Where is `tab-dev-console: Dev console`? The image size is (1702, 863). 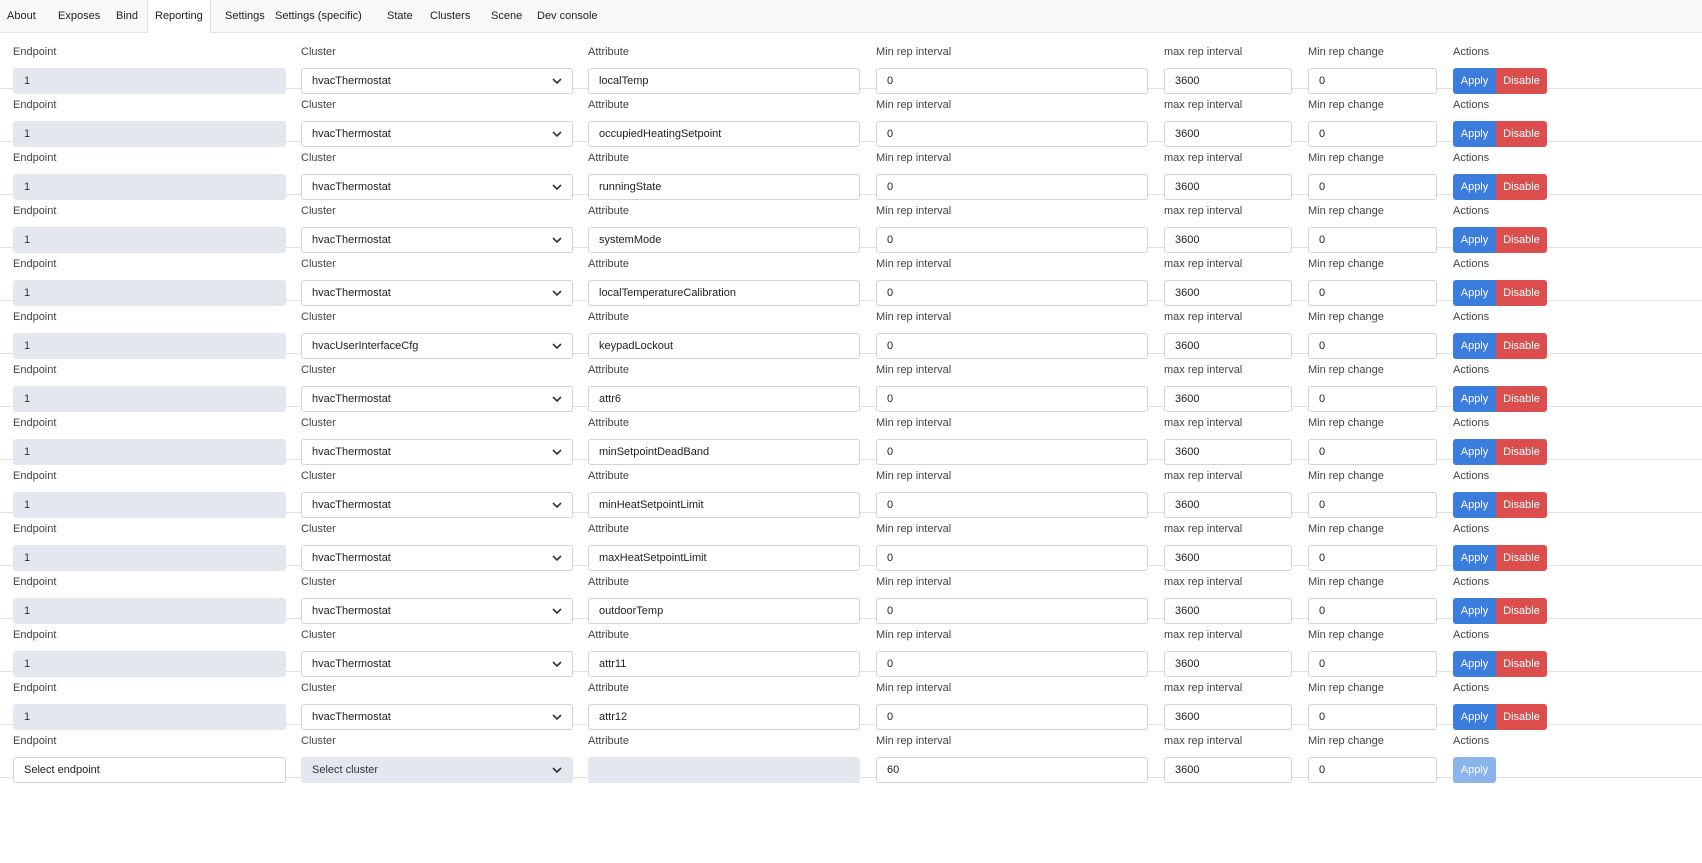
tab-dev-console: Dev console is located at coordinates (567, 16).